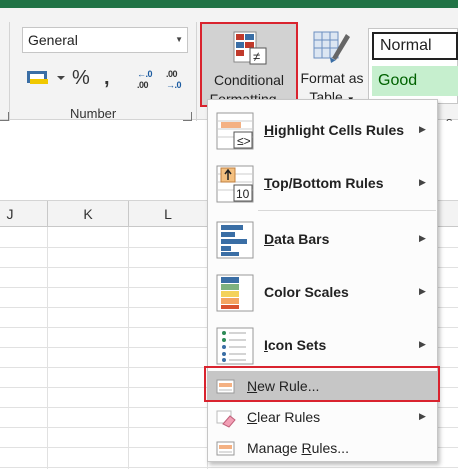  What do you see at coordinates (302, 239) in the screenshot?
I see `menu-item-label: ata Bars` at bounding box center [302, 239].